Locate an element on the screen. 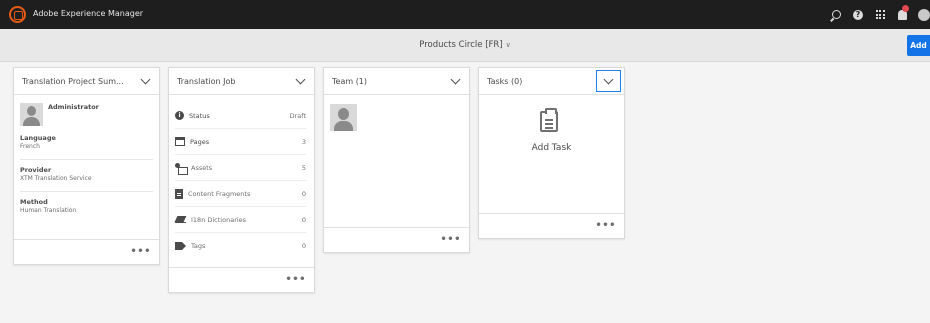  top-navigation-bar: Adobe Experience Manager ? is located at coordinates (465, 14).